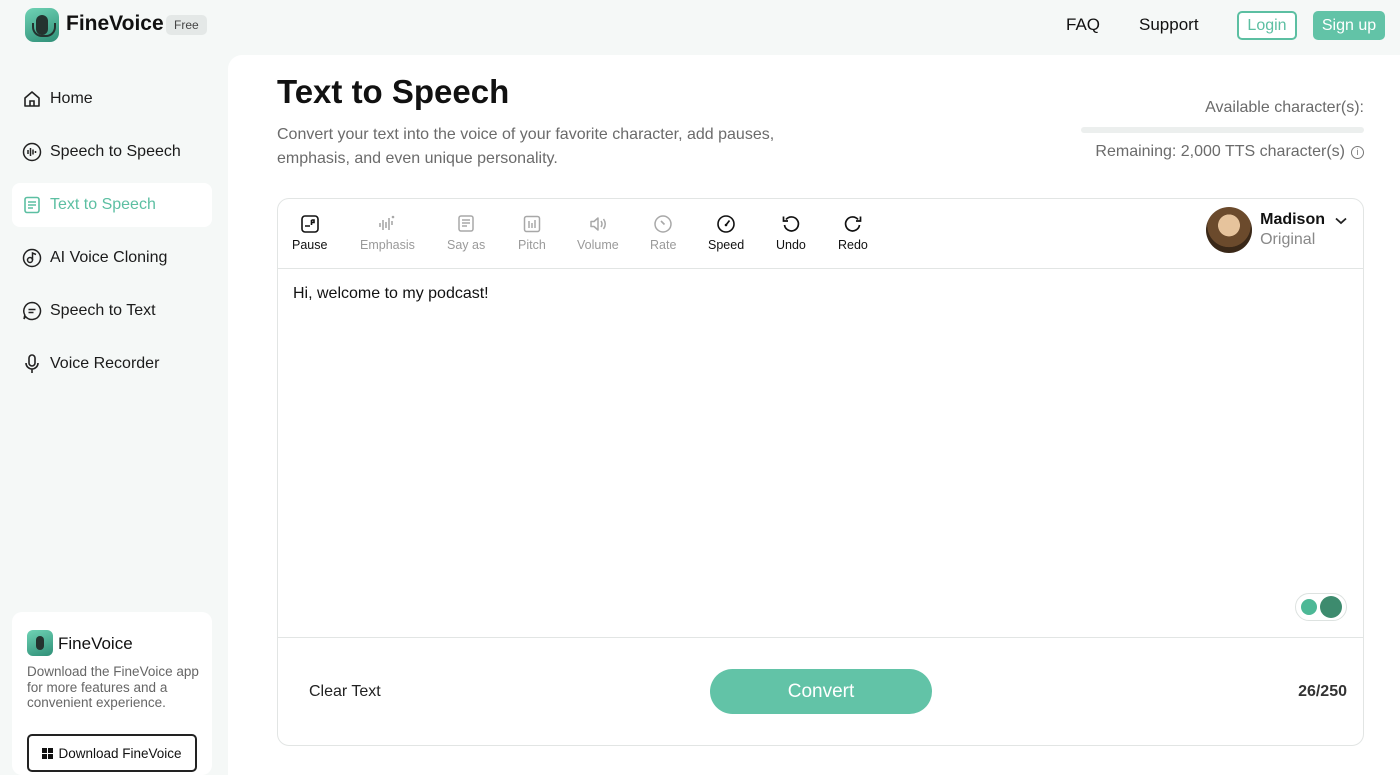  I want to click on volume-icon, so click(598, 224).